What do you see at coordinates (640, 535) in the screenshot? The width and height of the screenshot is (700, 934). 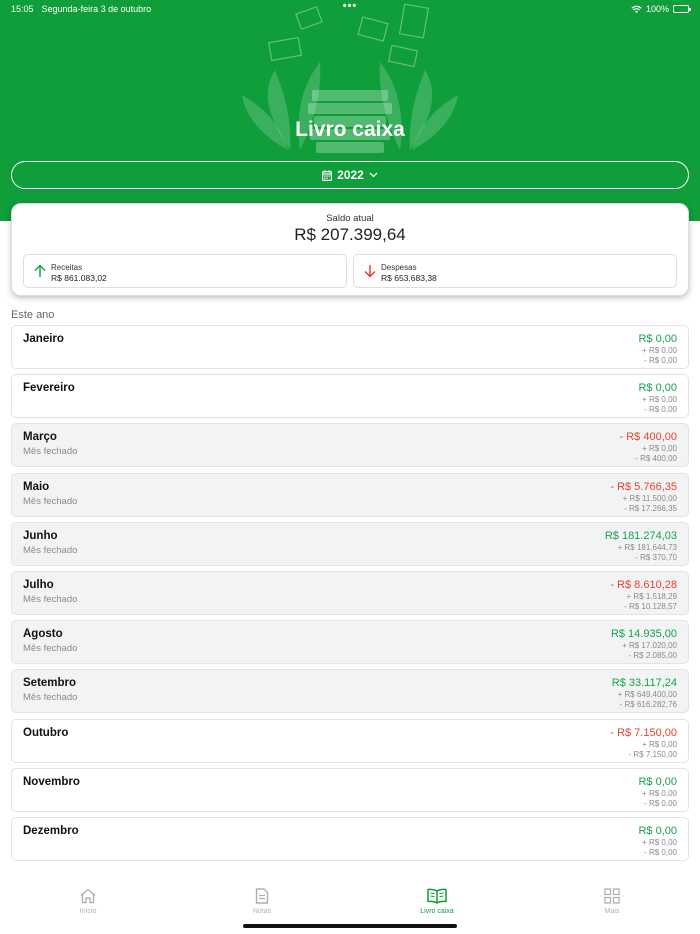 I see `month-total: R$ 181.274,03` at bounding box center [640, 535].